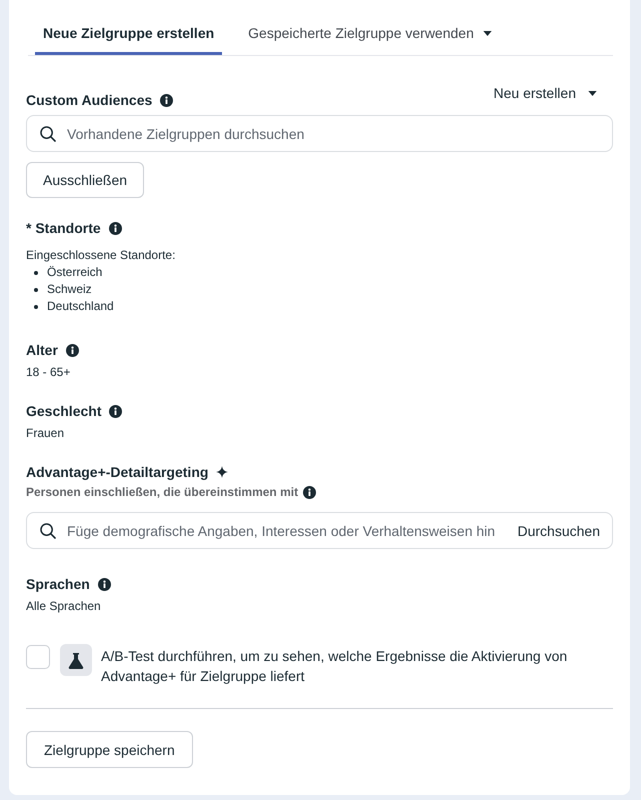 The width and height of the screenshot is (641, 800). What do you see at coordinates (64, 411) in the screenshot?
I see `section-title: Geschlecht` at bounding box center [64, 411].